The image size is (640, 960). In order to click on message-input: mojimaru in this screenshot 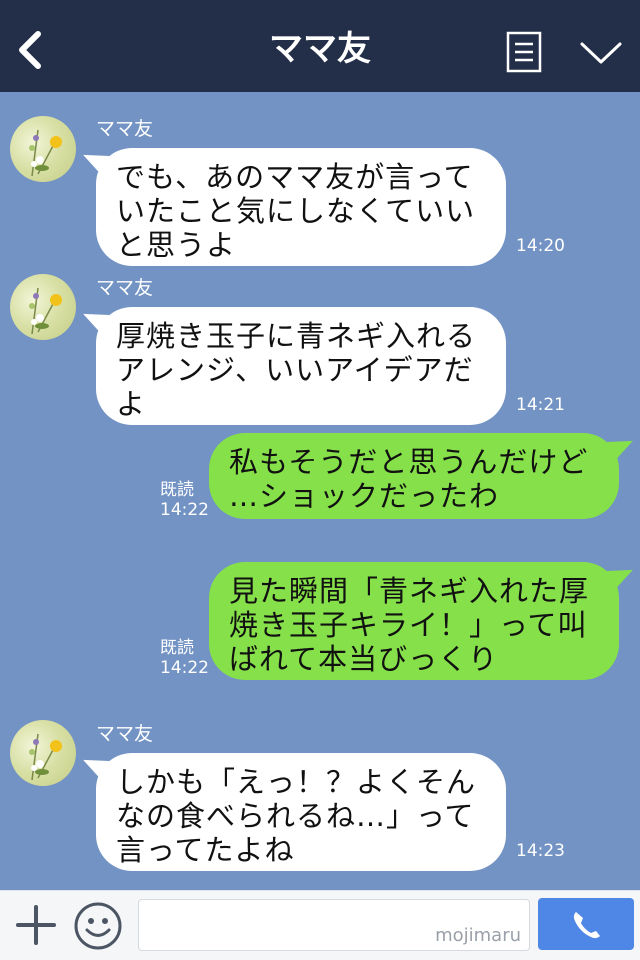, I will do `click(334, 925)`.